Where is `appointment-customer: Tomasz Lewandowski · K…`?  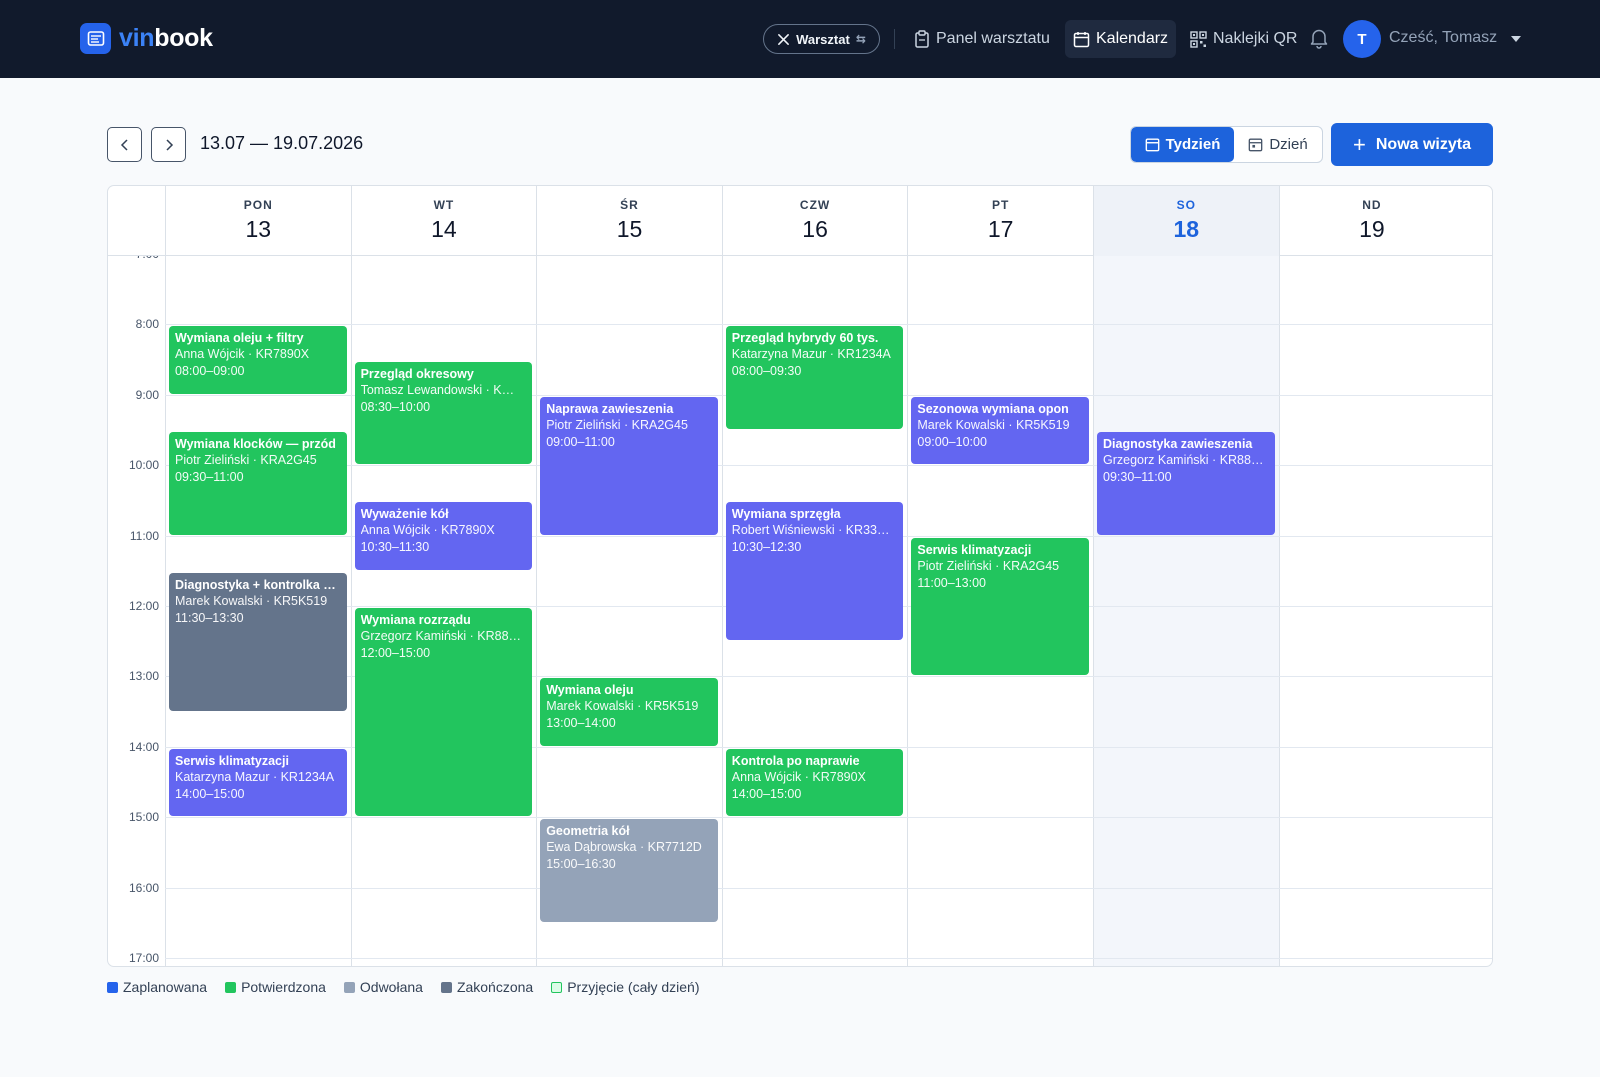
appointment-customer: Tomasz Lewandowski · K… is located at coordinates (437, 389).